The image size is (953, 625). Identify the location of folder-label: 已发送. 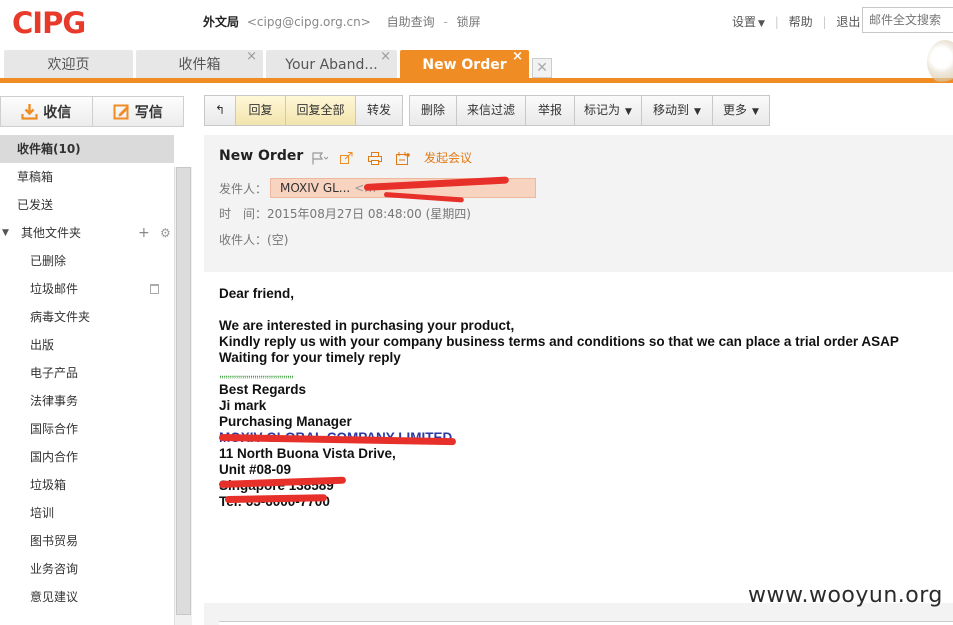
(35, 205).